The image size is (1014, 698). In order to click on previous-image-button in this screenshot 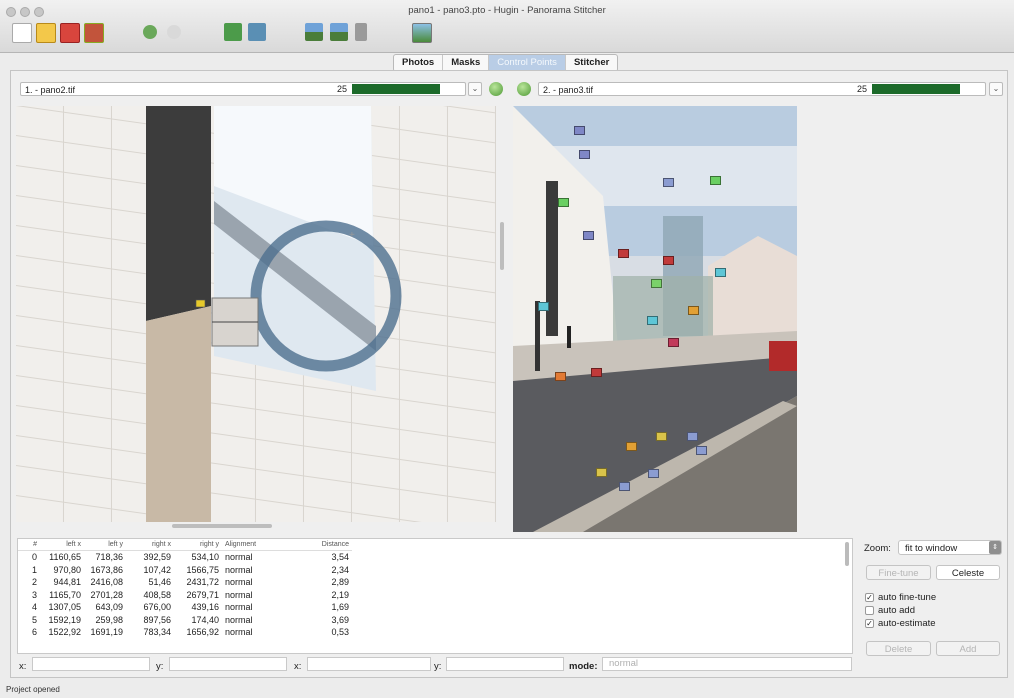, I will do `click(496, 89)`.